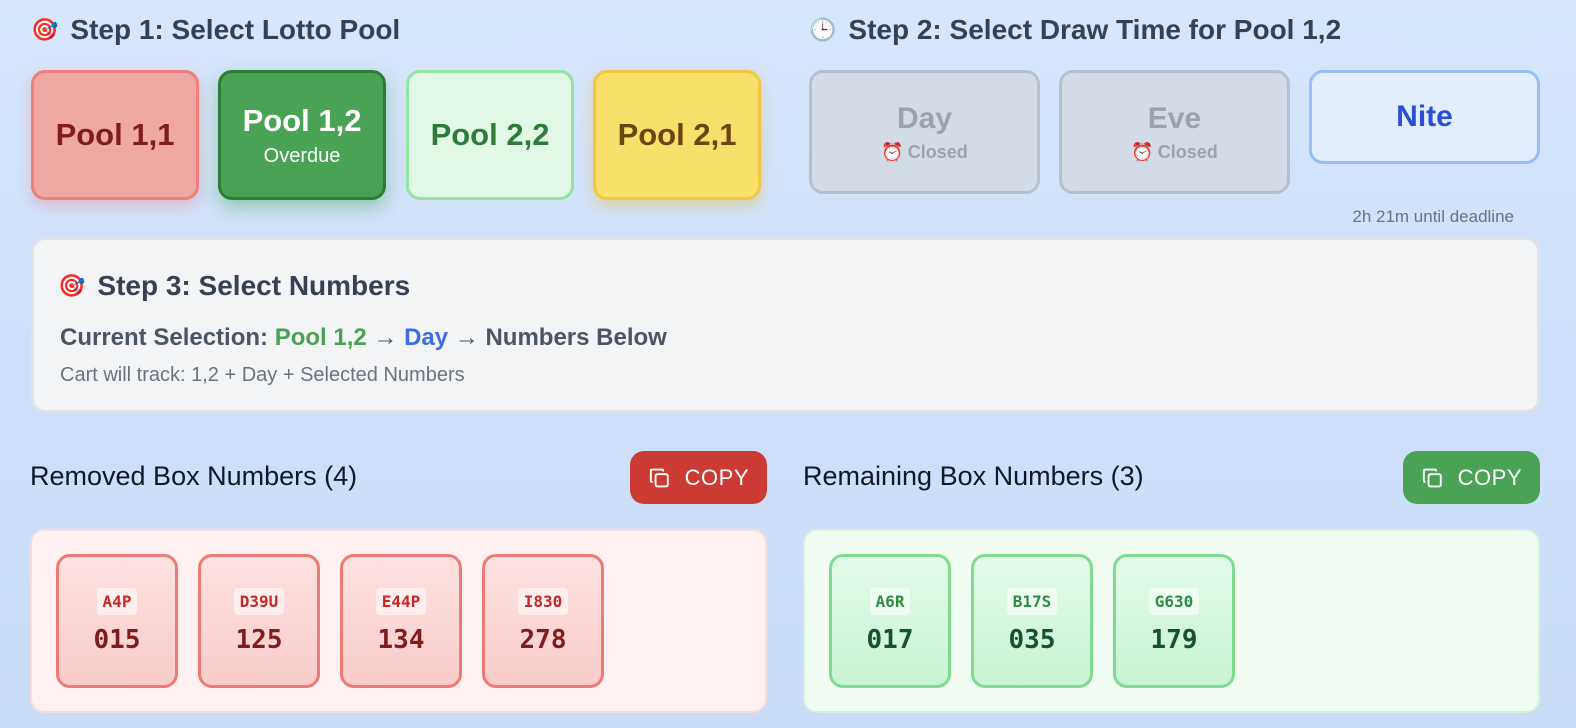 The height and width of the screenshot is (728, 1576). Describe the element at coordinates (302, 120) in the screenshot. I see `pool-name: Pool 1,2` at that location.